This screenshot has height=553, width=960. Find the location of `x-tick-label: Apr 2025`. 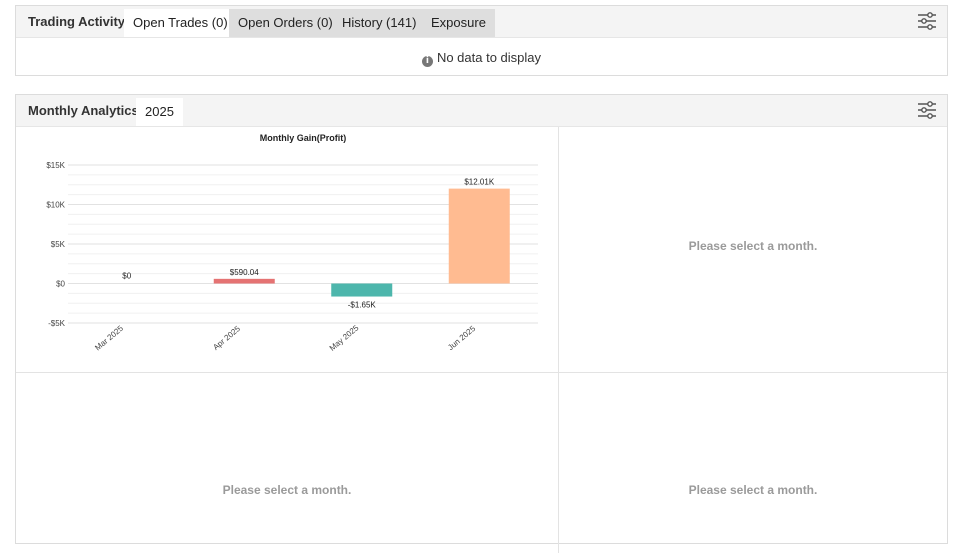

x-tick-label: Apr 2025 is located at coordinates (226, 338).